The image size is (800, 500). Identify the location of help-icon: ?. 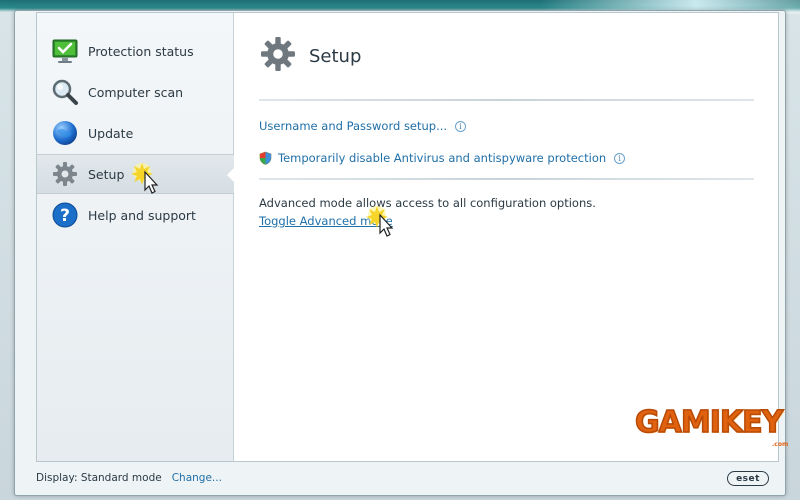
(65, 215).